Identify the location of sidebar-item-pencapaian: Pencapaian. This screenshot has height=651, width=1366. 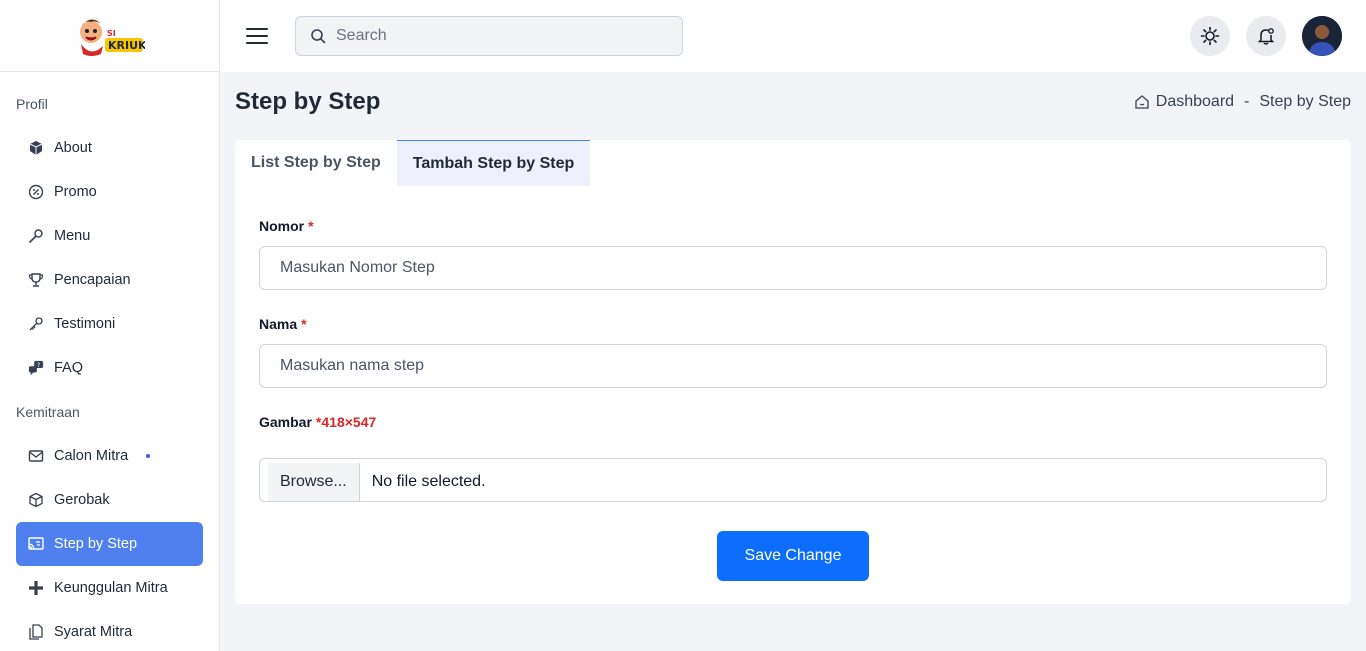
(109, 280).